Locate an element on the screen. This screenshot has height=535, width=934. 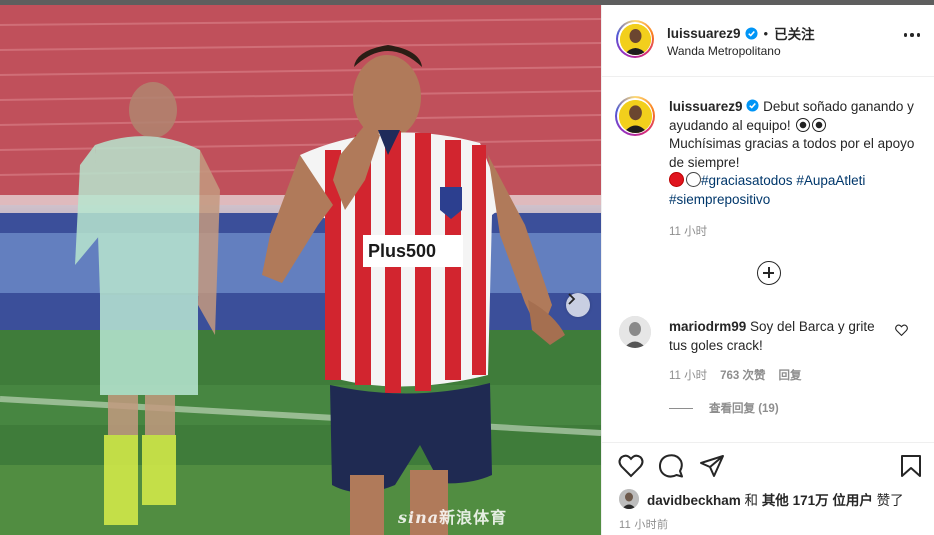
liker-username: davidbeckham is located at coordinates (694, 500).